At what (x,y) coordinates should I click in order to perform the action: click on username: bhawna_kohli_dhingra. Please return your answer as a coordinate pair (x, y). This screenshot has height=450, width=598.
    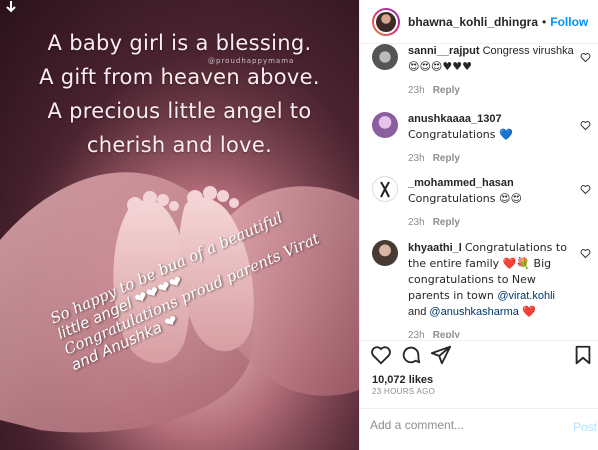
    Looking at the image, I should click on (473, 22).